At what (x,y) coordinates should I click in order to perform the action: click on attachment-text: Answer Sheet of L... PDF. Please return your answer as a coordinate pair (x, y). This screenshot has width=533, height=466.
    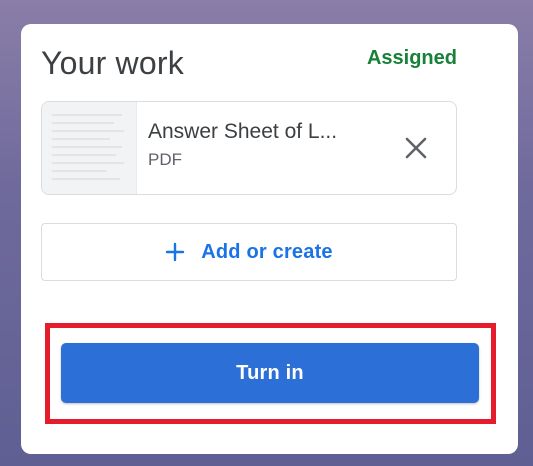
    Looking at the image, I should click on (263, 145).